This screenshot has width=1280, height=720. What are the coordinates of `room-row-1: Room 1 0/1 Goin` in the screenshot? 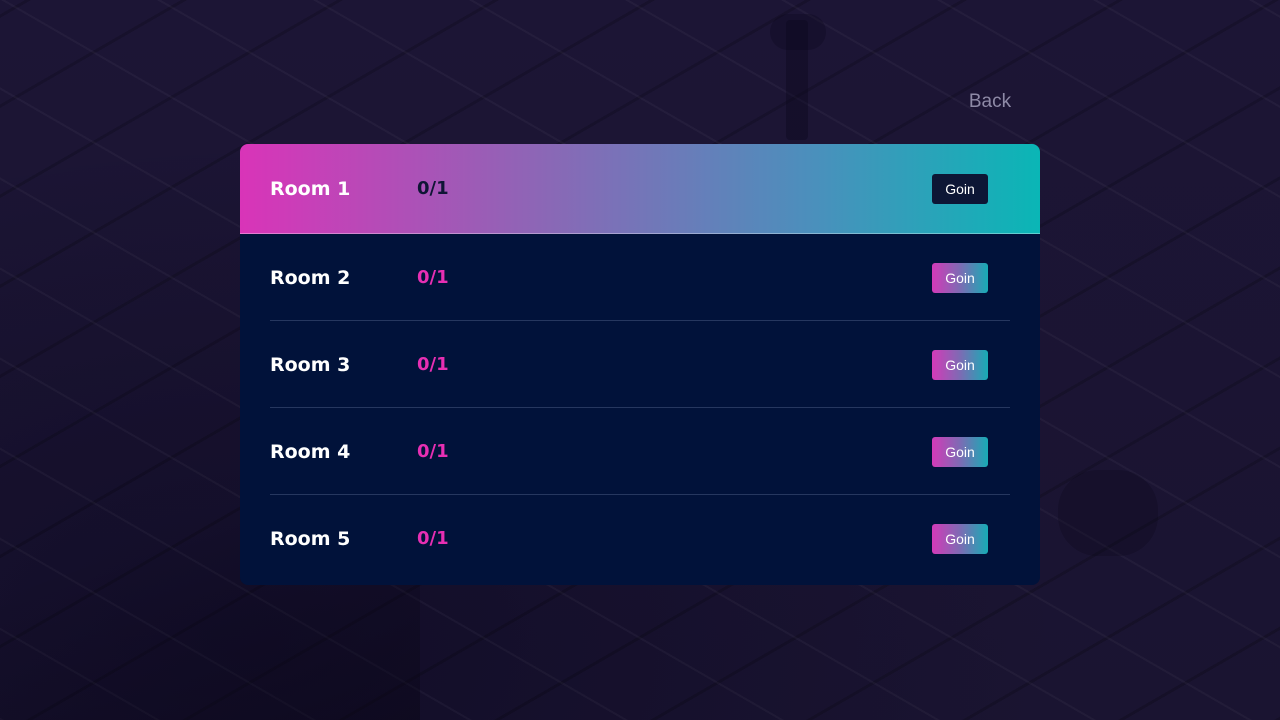 It's located at (640, 189).